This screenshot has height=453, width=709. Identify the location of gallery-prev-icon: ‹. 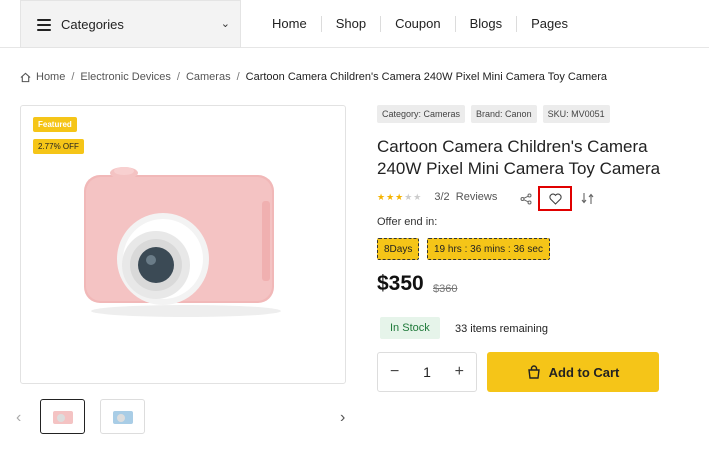
(18, 418).